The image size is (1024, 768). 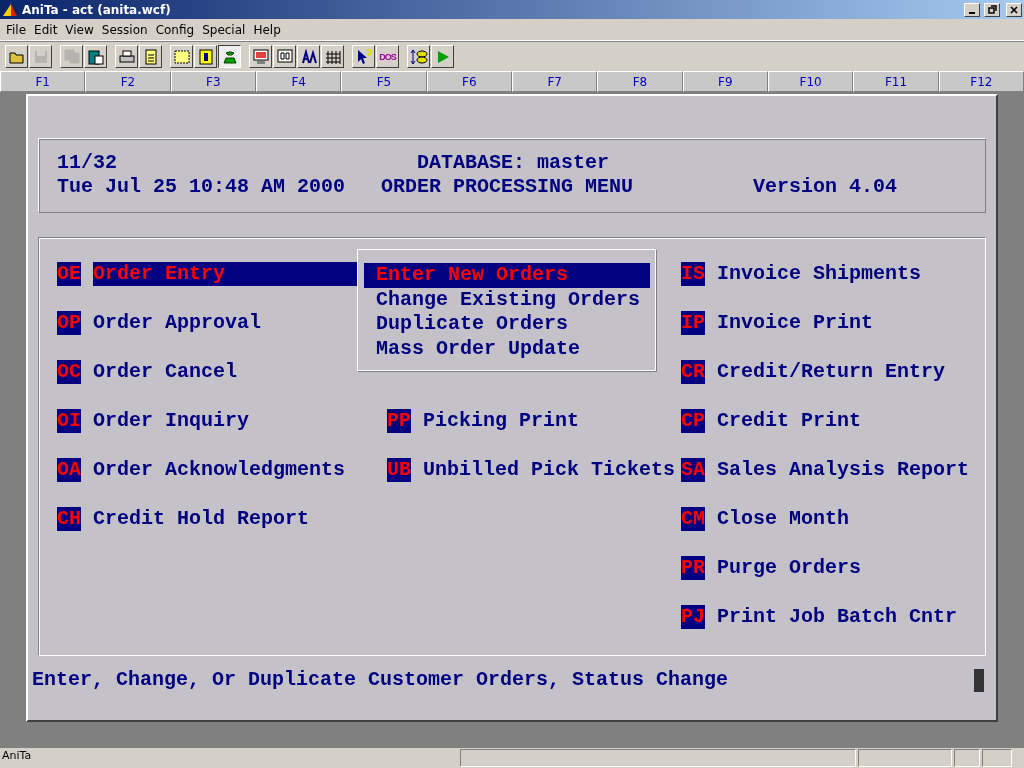 I want to click on menu-code: PP, so click(x=399, y=421).